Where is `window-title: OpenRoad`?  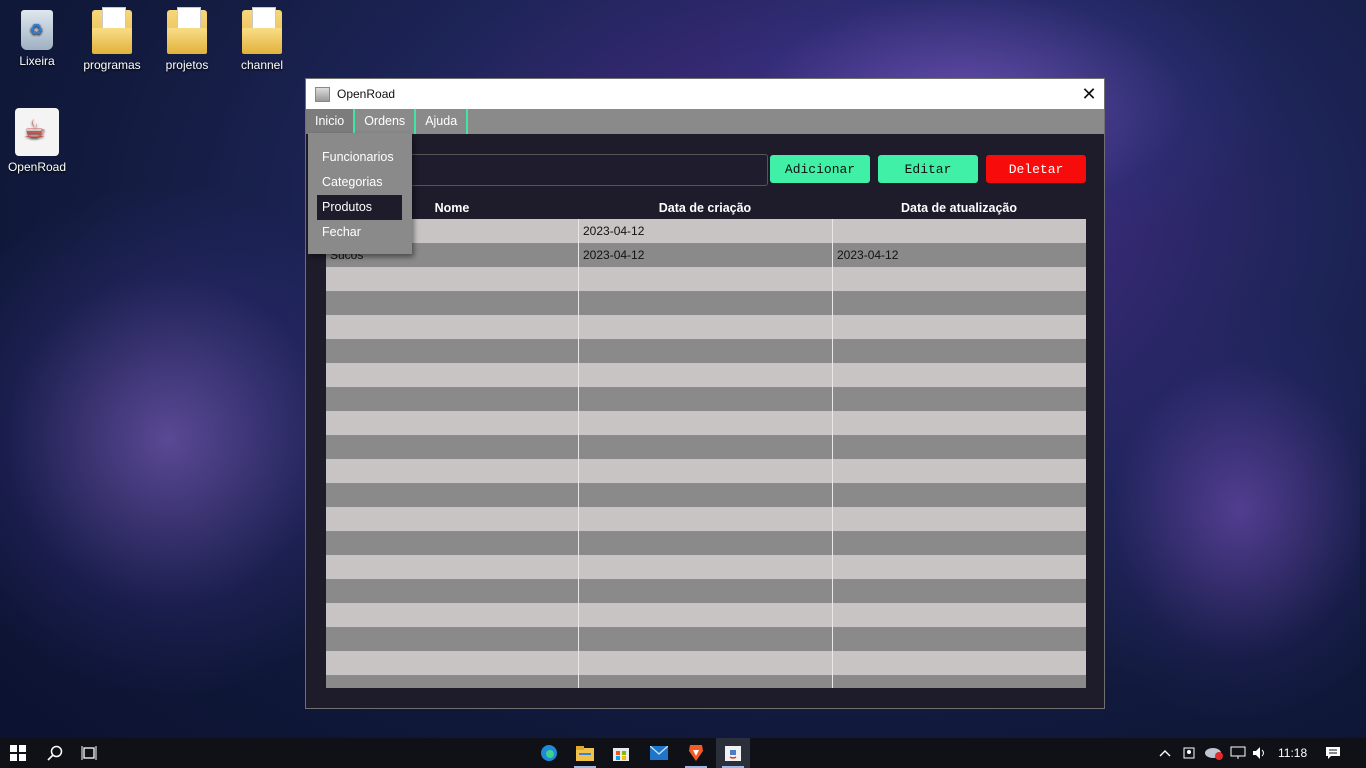 window-title: OpenRoad is located at coordinates (366, 94).